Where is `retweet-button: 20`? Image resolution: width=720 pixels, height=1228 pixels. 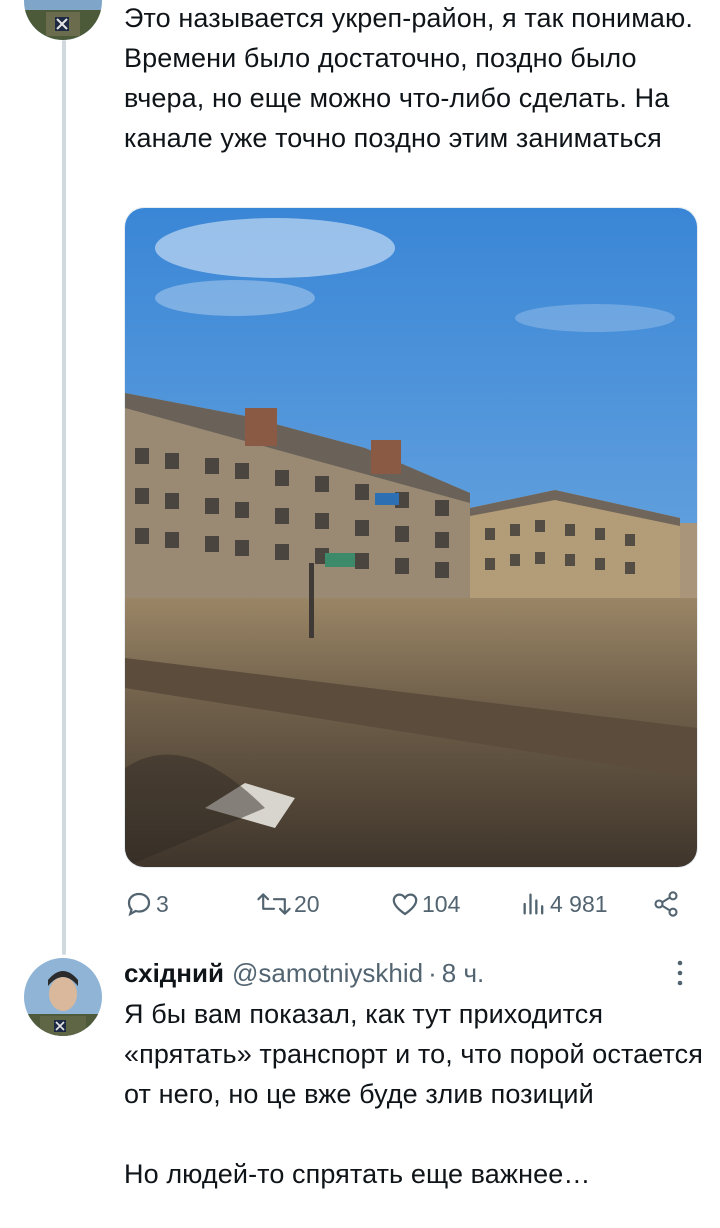 retweet-button: 20 is located at coordinates (288, 904).